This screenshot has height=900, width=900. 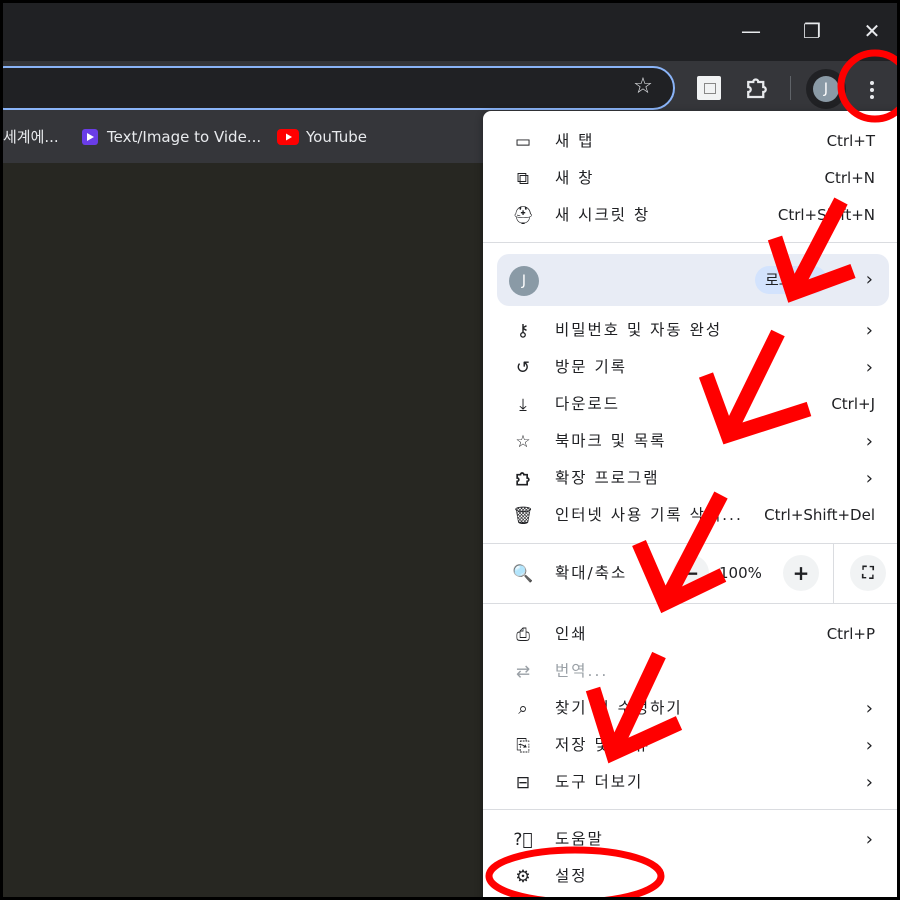 I want to click on menu-item-label: 새 시크릿 창, so click(x=603, y=215).